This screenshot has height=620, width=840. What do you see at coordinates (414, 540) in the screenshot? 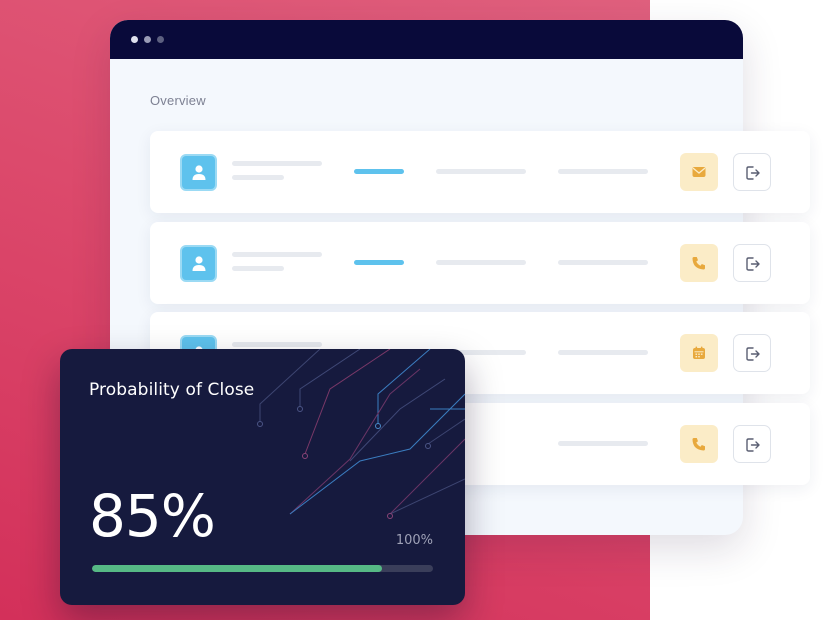
I see `probability-max-label: 100%` at bounding box center [414, 540].